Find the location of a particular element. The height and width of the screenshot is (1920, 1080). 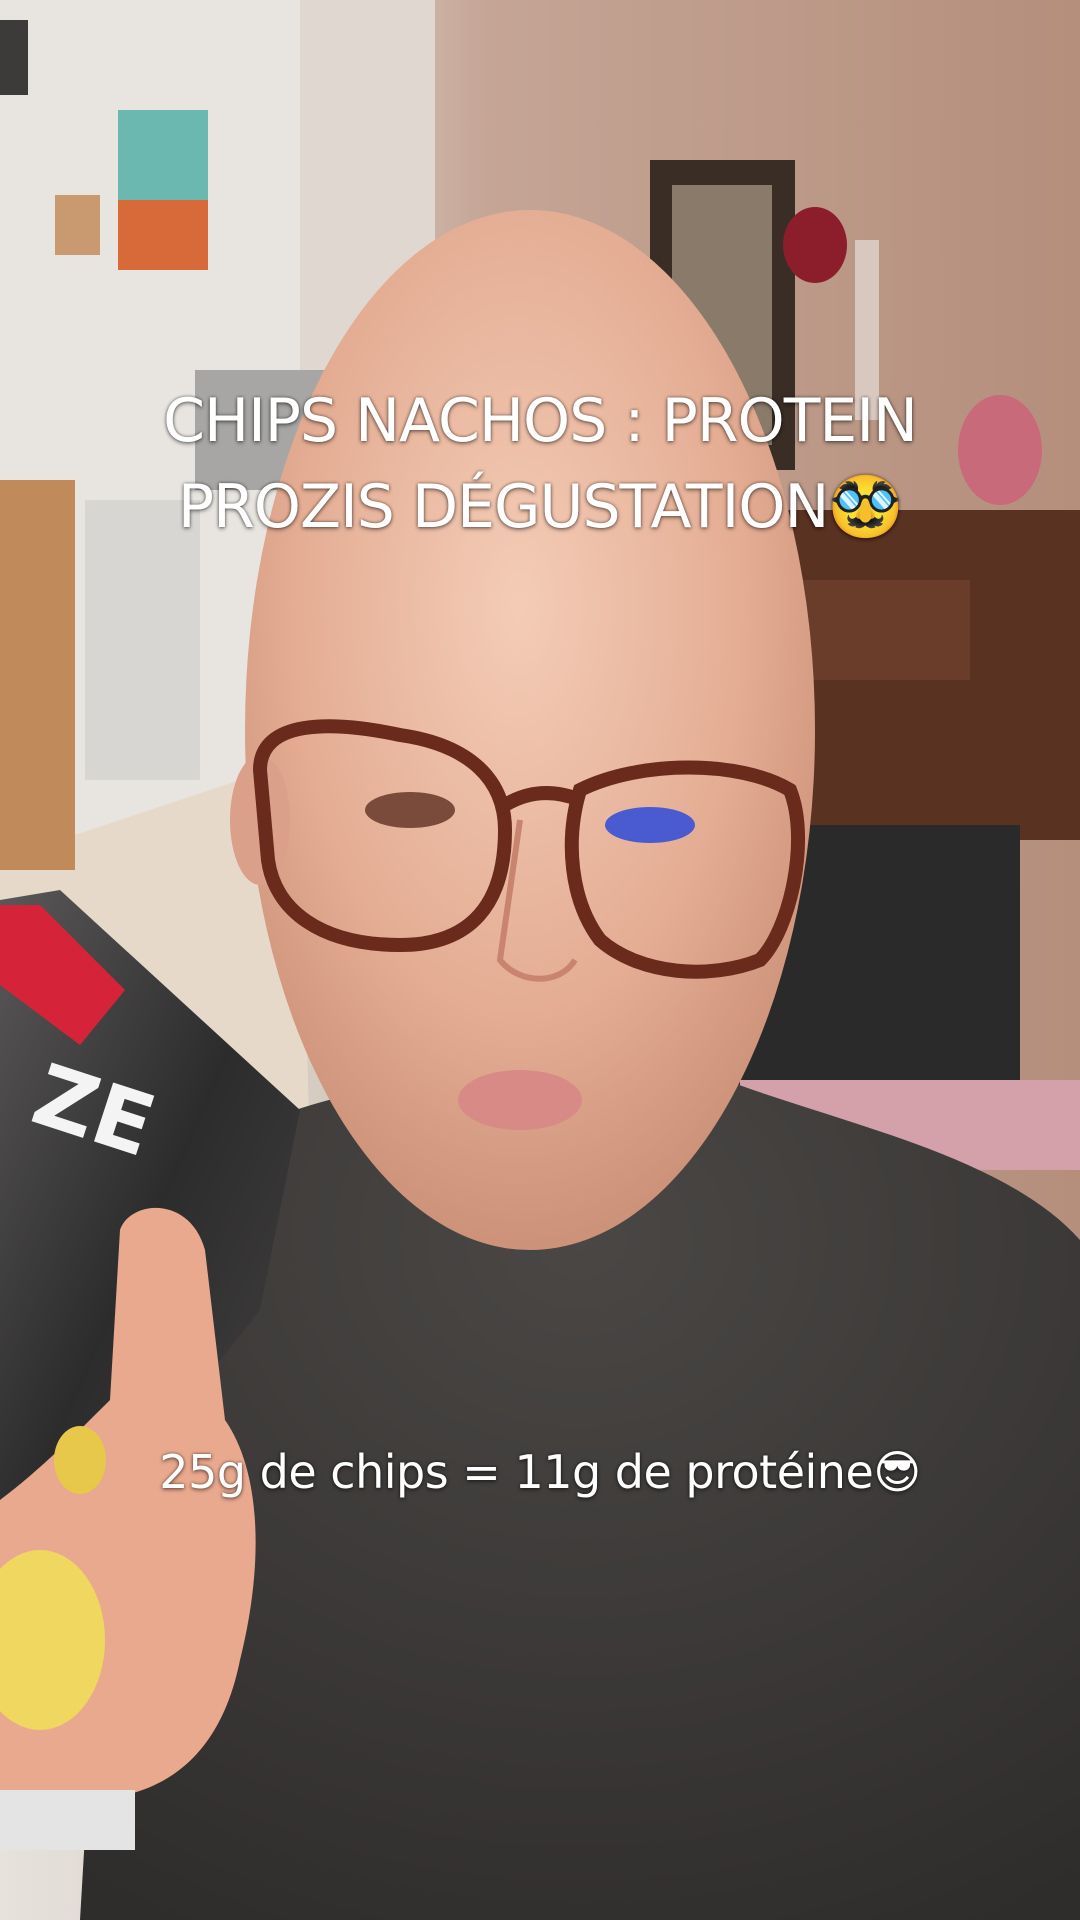

title-line-1: CHIPS NACHOS : PROTEIN is located at coordinates (540, 421).